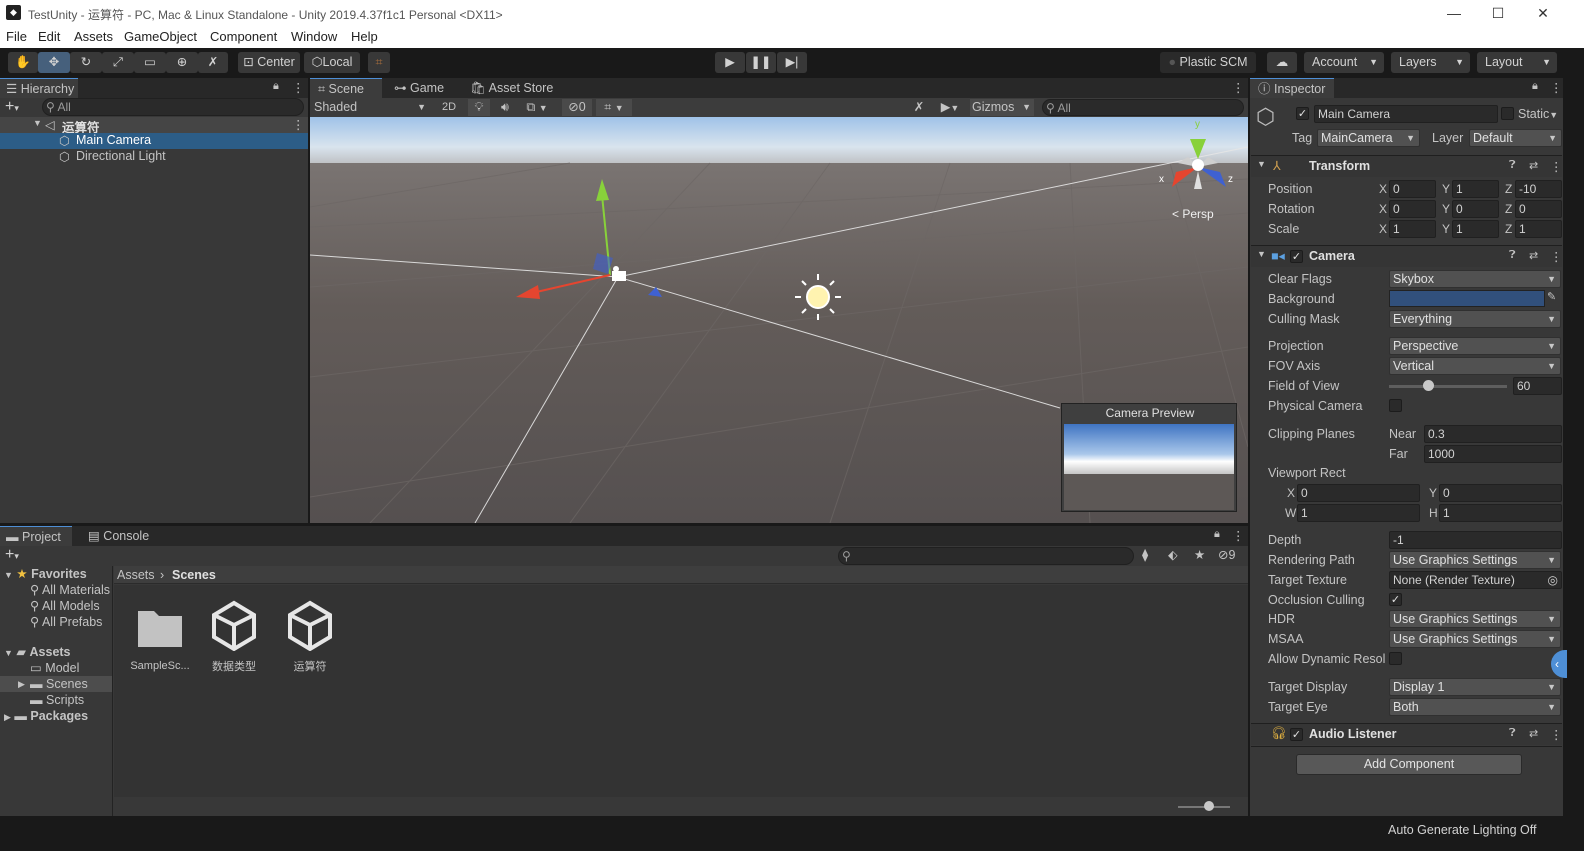 The image size is (1584, 851). What do you see at coordinates (1145, 554) in the screenshot?
I see `filter-type-icon: ⧫` at bounding box center [1145, 554].